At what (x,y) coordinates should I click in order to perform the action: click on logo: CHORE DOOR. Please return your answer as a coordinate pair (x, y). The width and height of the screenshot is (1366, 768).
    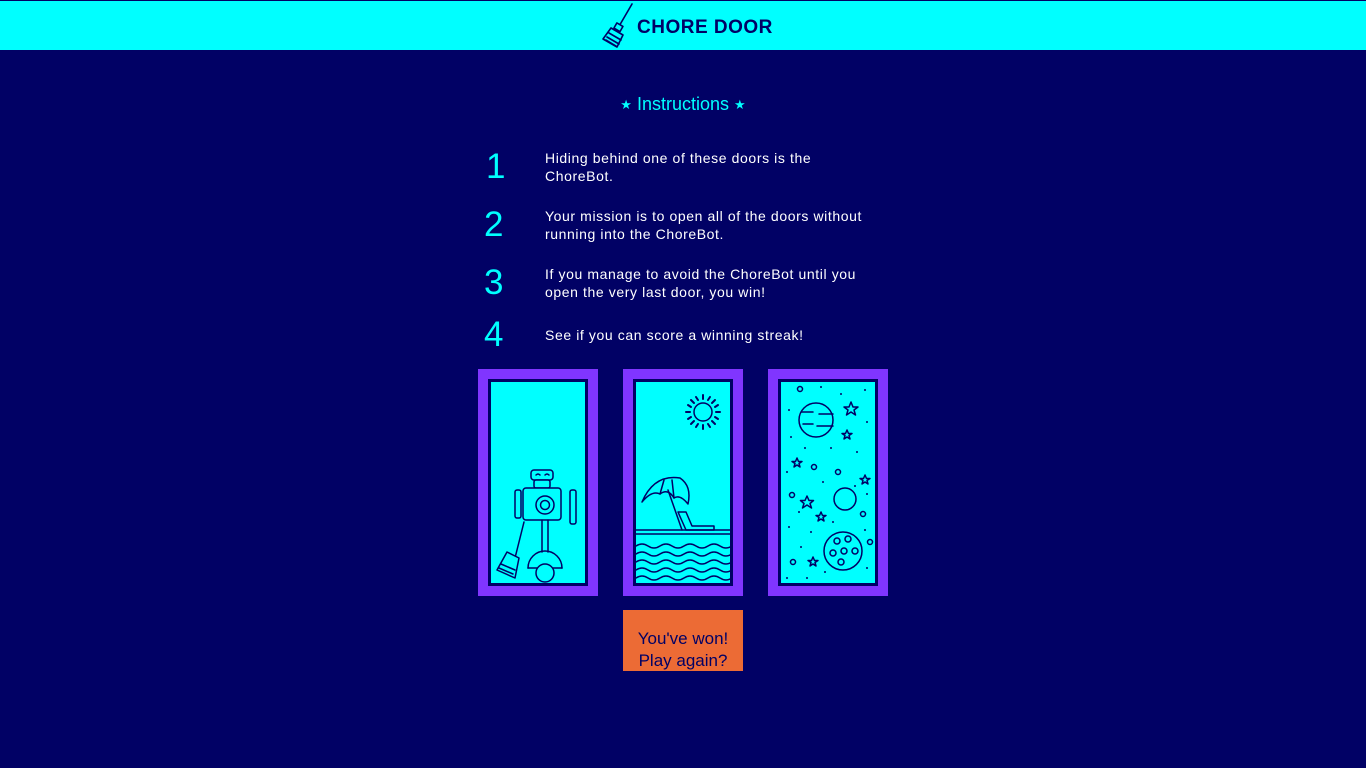
    Looking at the image, I should click on (687, 26).